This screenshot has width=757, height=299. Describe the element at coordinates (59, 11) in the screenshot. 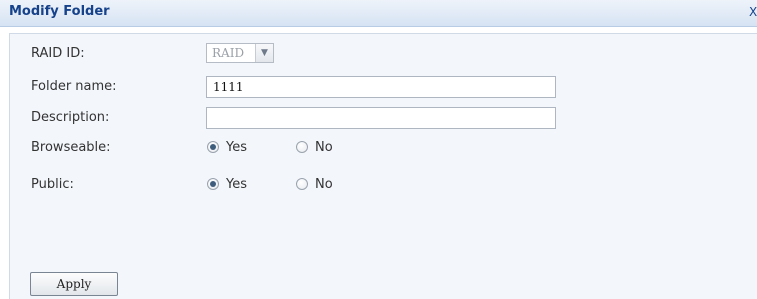

I see `dialog-title: Modify Folder` at that location.